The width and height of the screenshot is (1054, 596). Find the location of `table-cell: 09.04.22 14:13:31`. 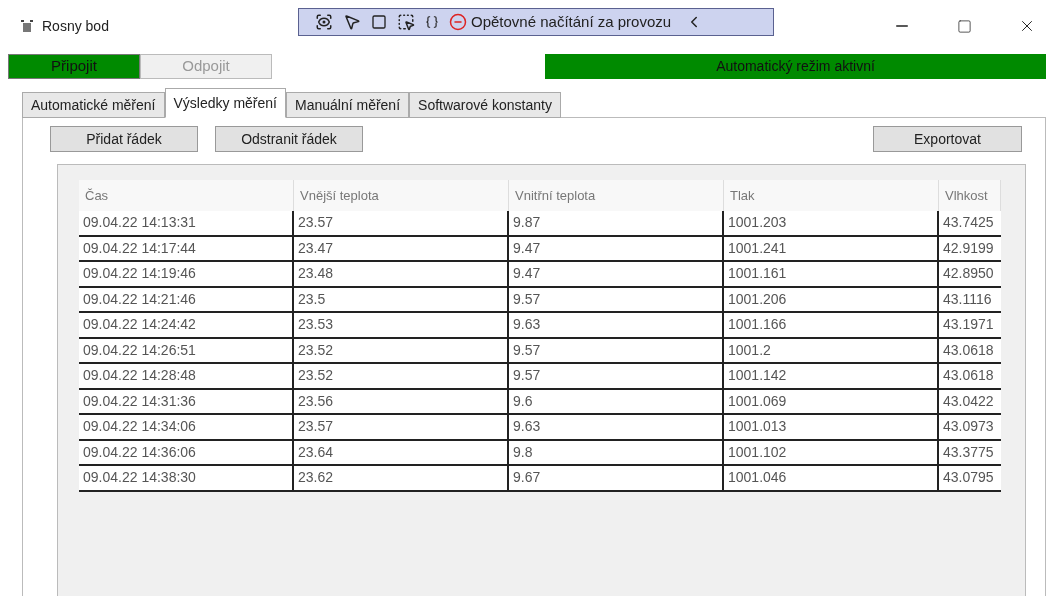

table-cell: 09.04.22 14:13:31 is located at coordinates (186, 223).